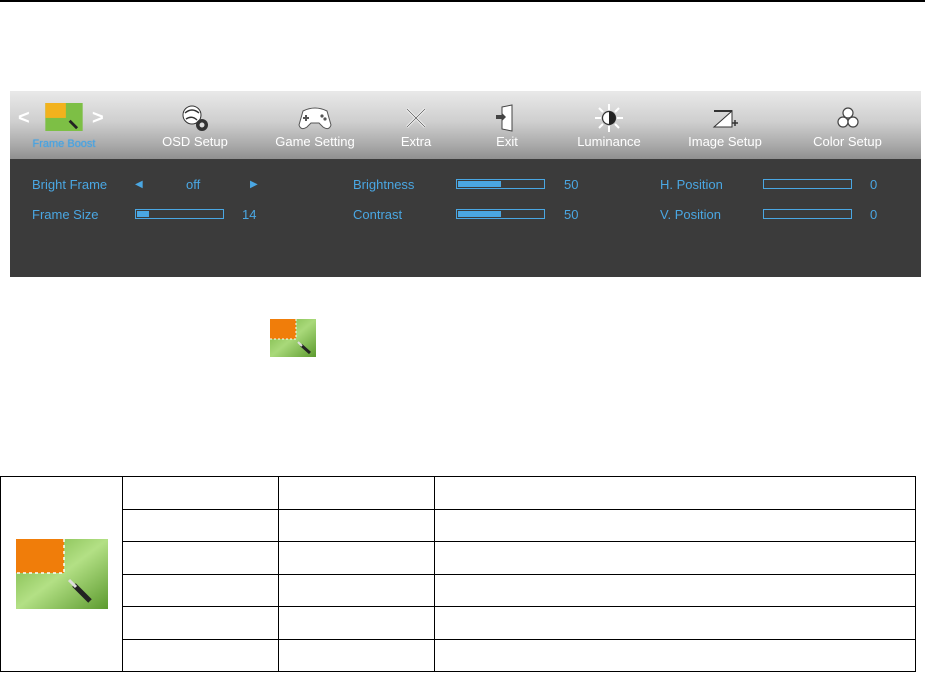  What do you see at coordinates (874, 184) in the screenshot?
I see `h-position-value: 0` at bounding box center [874, 184].